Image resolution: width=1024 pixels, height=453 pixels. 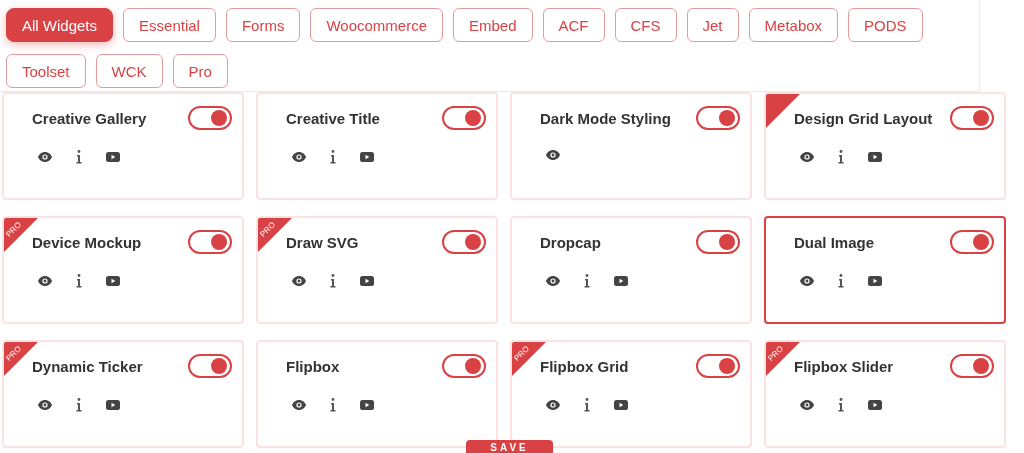 What do you see at coordinates (793, 25) in the screenshot?
I see `filter-tab: Metabox` at bounding box center [793, 25].